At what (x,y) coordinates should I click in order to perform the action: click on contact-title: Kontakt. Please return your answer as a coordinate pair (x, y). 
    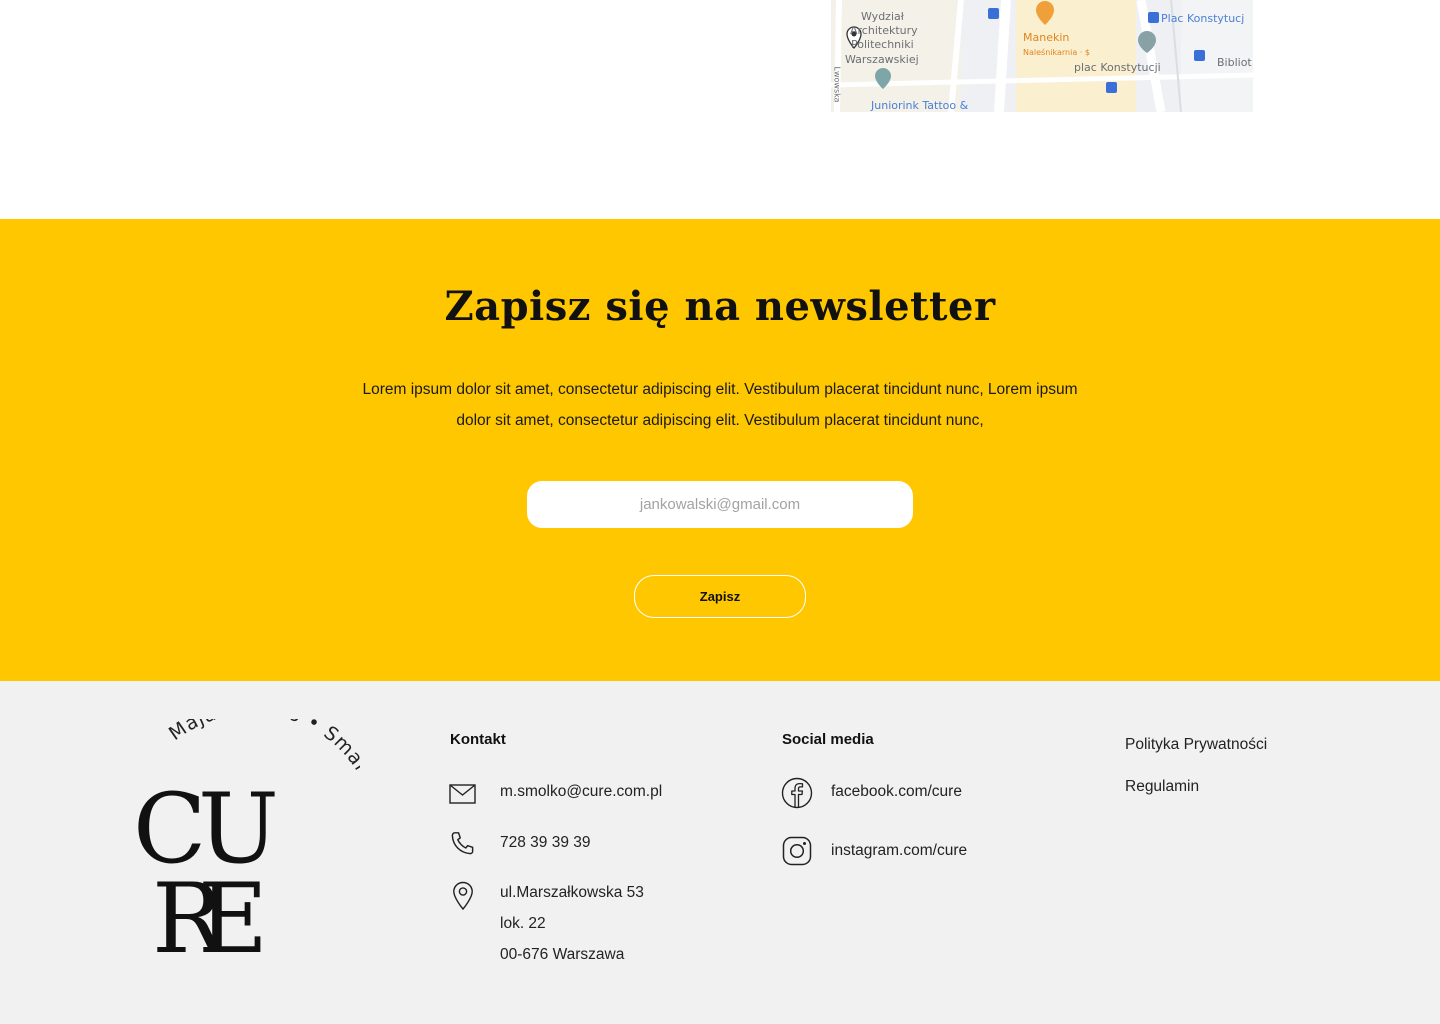
    Looking at the image, I should click on (478, 739).